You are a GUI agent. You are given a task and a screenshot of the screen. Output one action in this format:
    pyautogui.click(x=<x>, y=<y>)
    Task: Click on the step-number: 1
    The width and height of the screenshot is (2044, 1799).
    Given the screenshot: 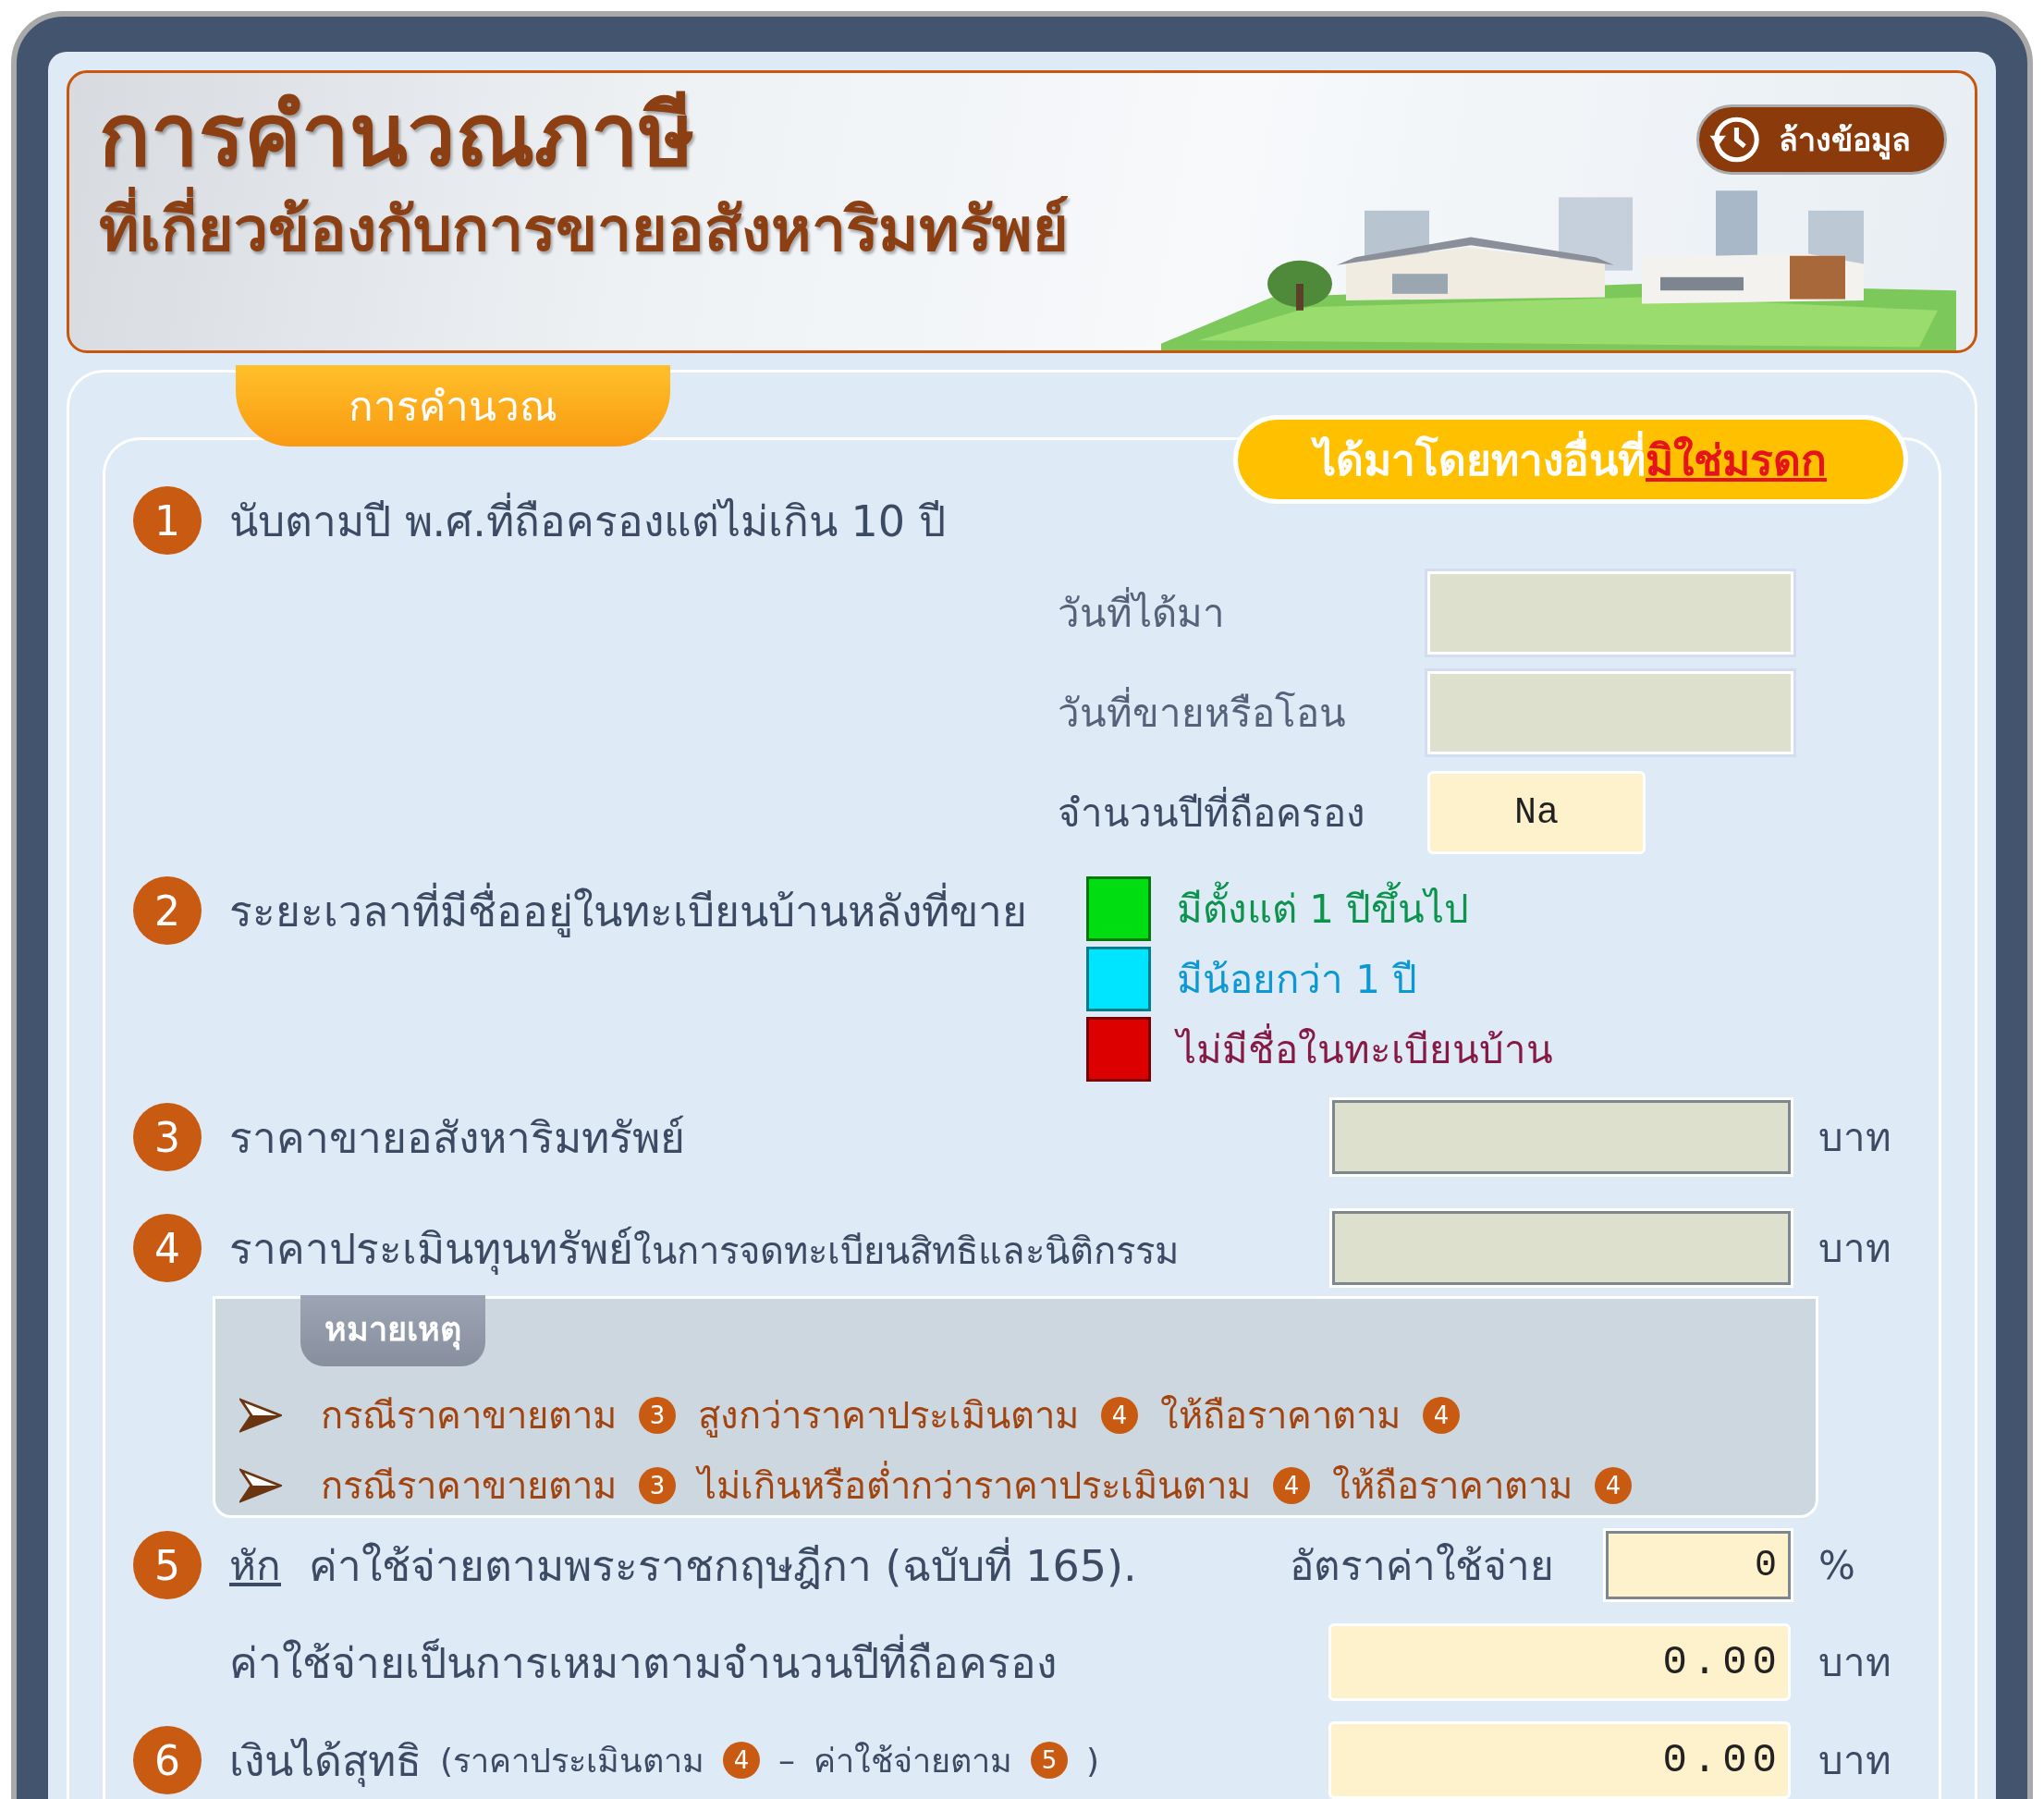 What is the action you would take?
    pyautogui.click(x=167, y=520)
    